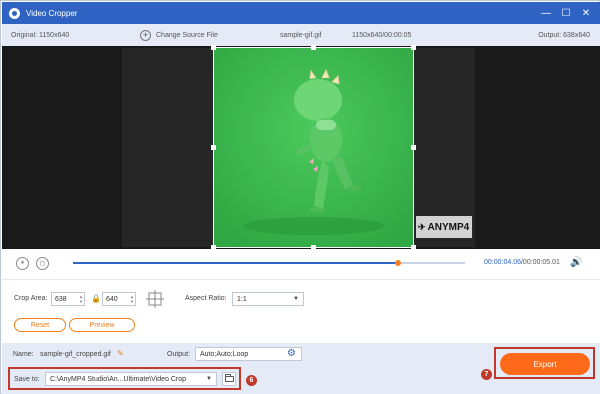 This screenshot has height=394, width=600. I want to click on crop-handle-middle-left, so click(213, 147).